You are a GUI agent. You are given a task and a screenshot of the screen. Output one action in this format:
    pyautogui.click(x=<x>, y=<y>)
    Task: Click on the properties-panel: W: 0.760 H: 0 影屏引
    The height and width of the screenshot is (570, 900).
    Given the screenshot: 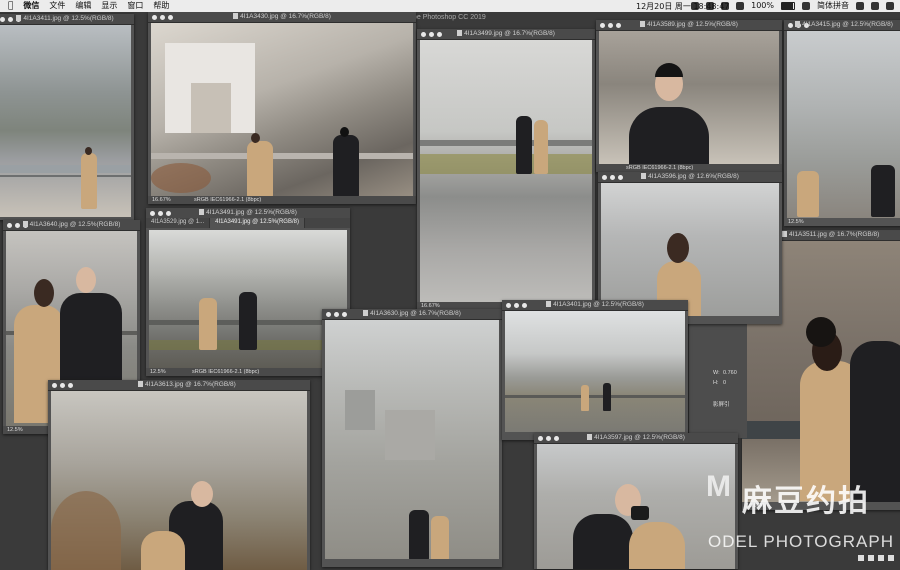 What is the action you would take?
    pyautogui.click(x=717, y=378)
    